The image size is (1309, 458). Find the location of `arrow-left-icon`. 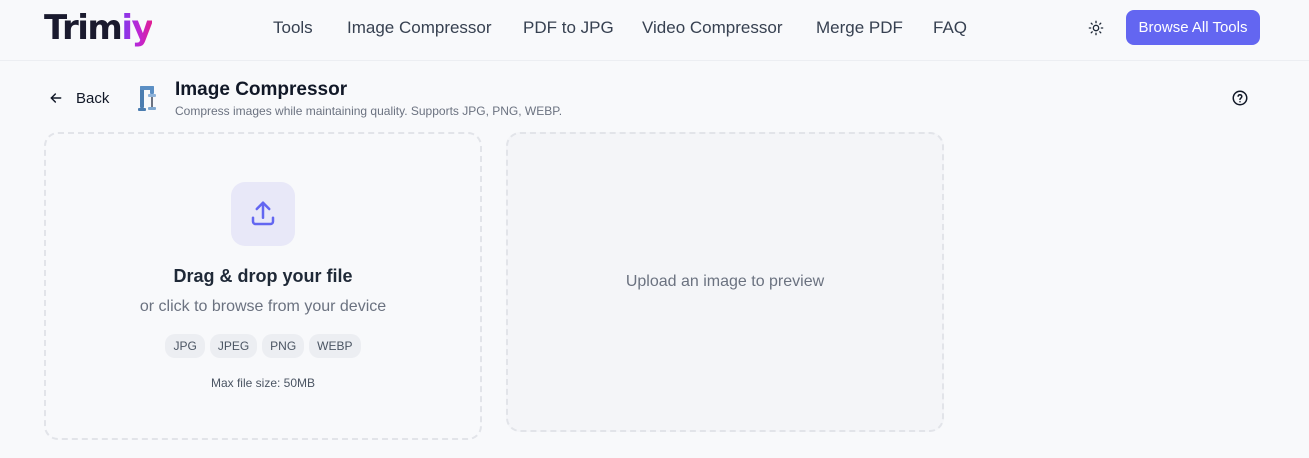

arrow-left-icon is located at coordinates (56, 98).